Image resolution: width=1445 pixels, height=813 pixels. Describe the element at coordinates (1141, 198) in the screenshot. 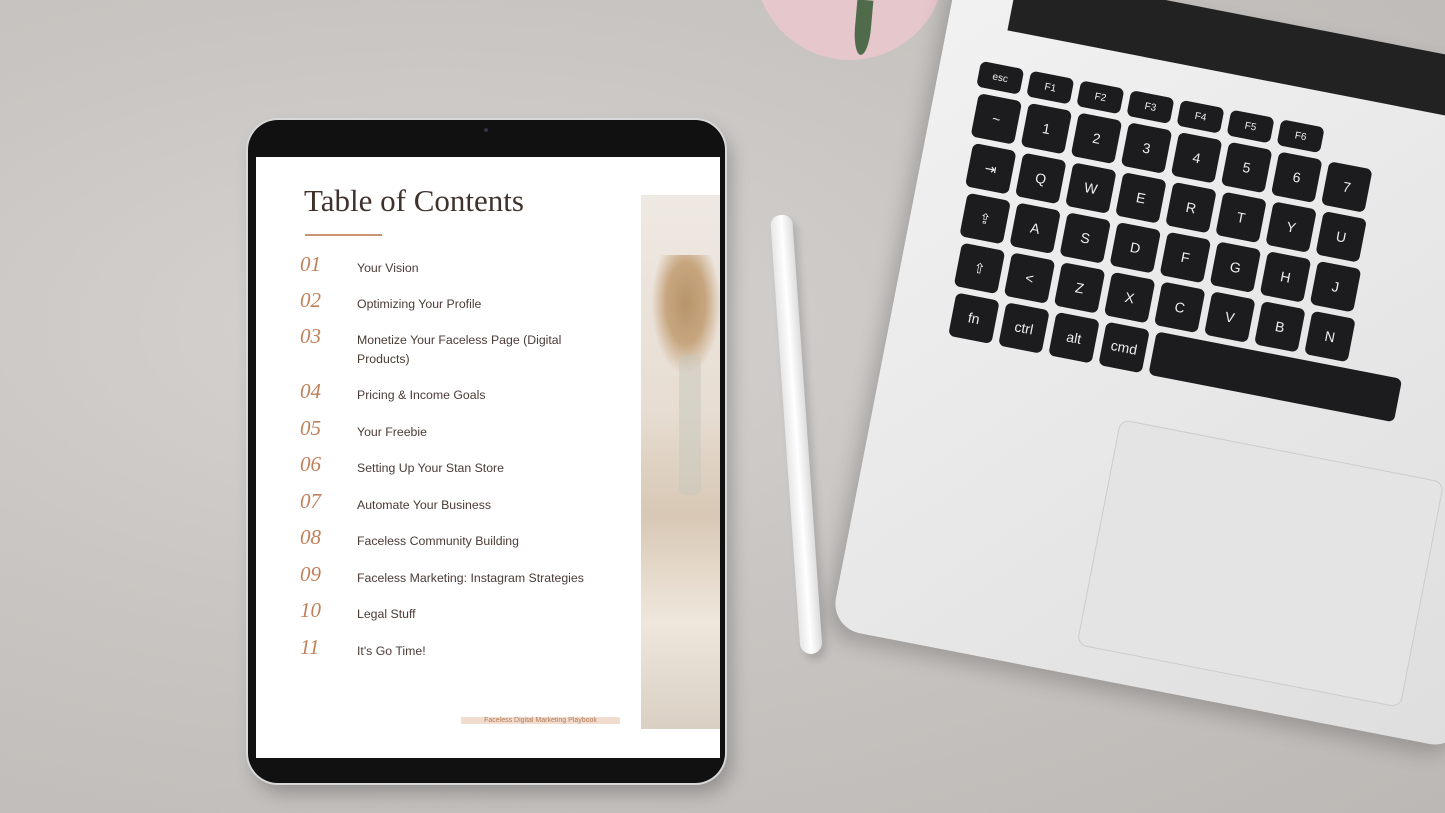

I see `key: E` at that location.